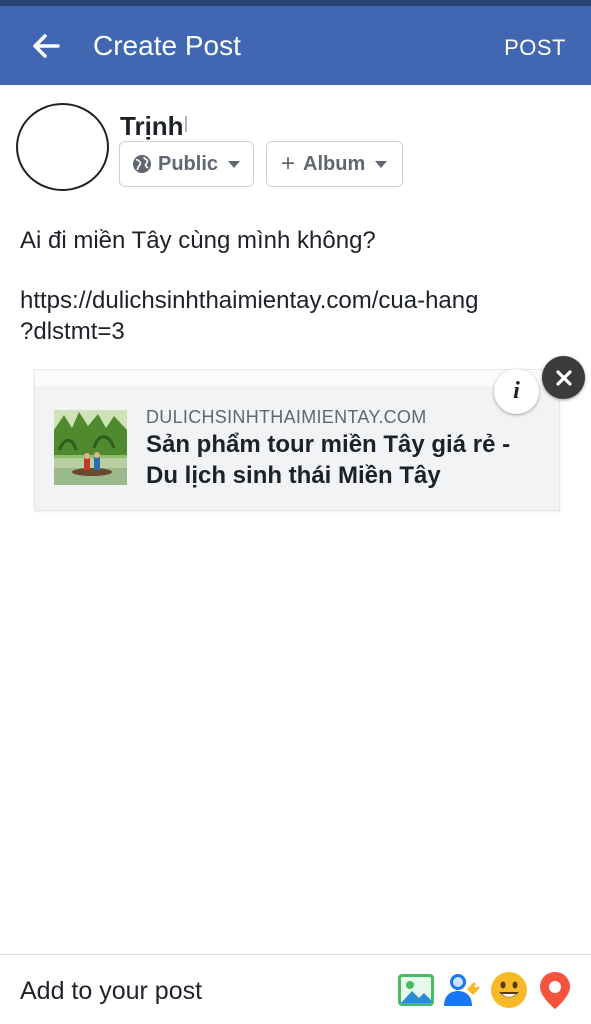  Describe the element at coordinates (152, 126) in the screenshot. I see `user-name: Trịnh` at that location.